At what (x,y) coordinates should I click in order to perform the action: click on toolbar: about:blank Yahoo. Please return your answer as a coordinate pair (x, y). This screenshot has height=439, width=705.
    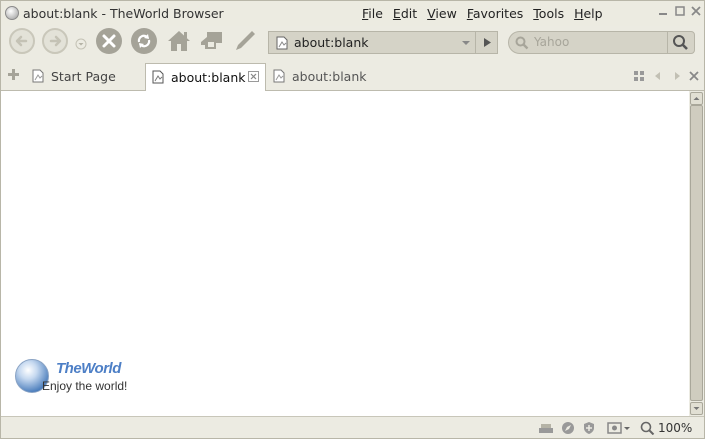
    Looking at the image, I should click on (352, 43).